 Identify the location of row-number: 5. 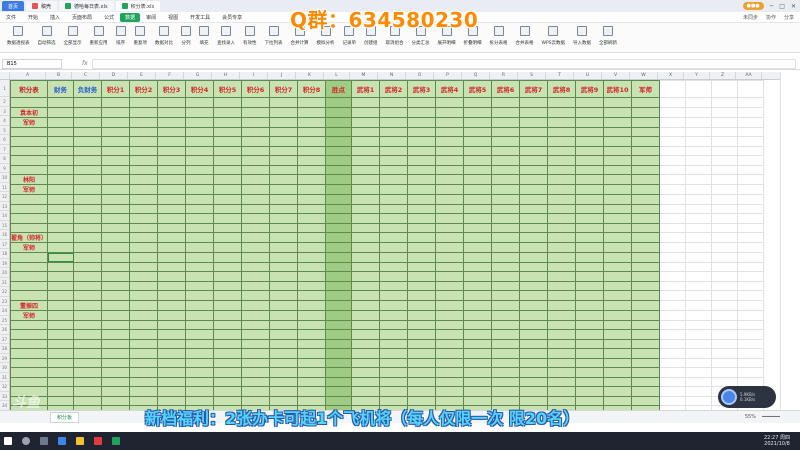
(4, 130).